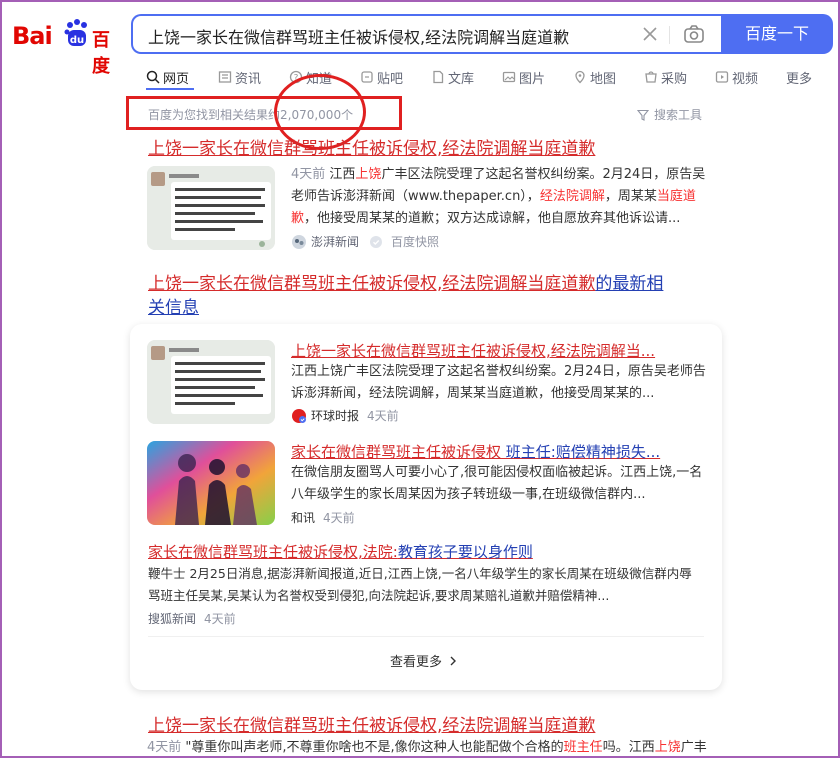 The image size is (840, 759). What do you see at coordinates (629, 284) in the screenshot?
I see `news-block-title-blue: 的最新相` at bounding box center [629, 284].